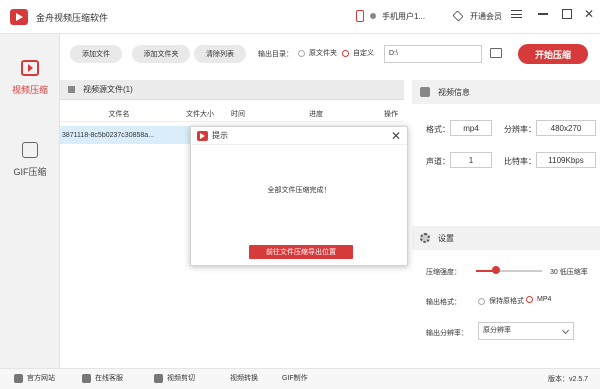  What do you see at coordinates (486, 16) in the screenshot?
I see `vip-label: 开通会员` at bounding box center [486, 16].